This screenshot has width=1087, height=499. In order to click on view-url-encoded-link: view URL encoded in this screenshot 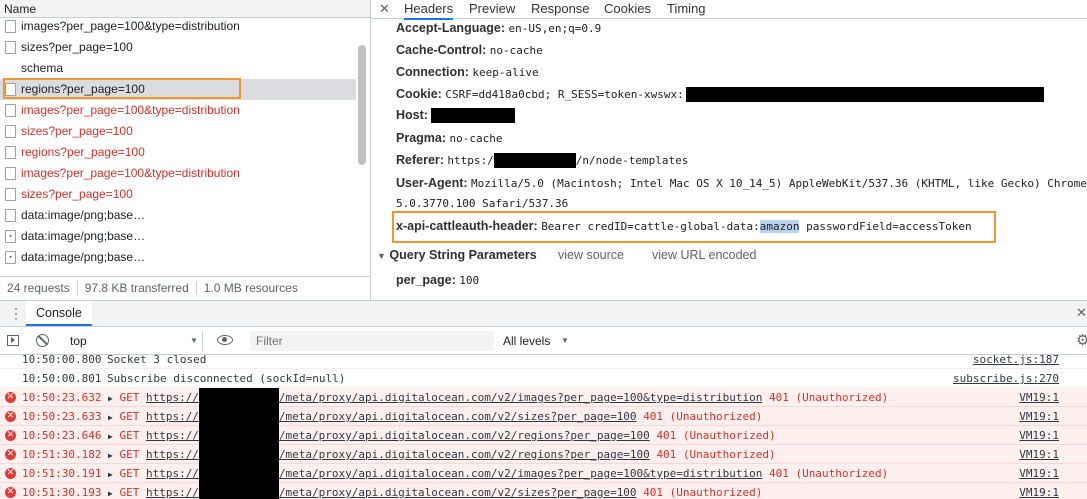, I will do `click(704, 255)`.